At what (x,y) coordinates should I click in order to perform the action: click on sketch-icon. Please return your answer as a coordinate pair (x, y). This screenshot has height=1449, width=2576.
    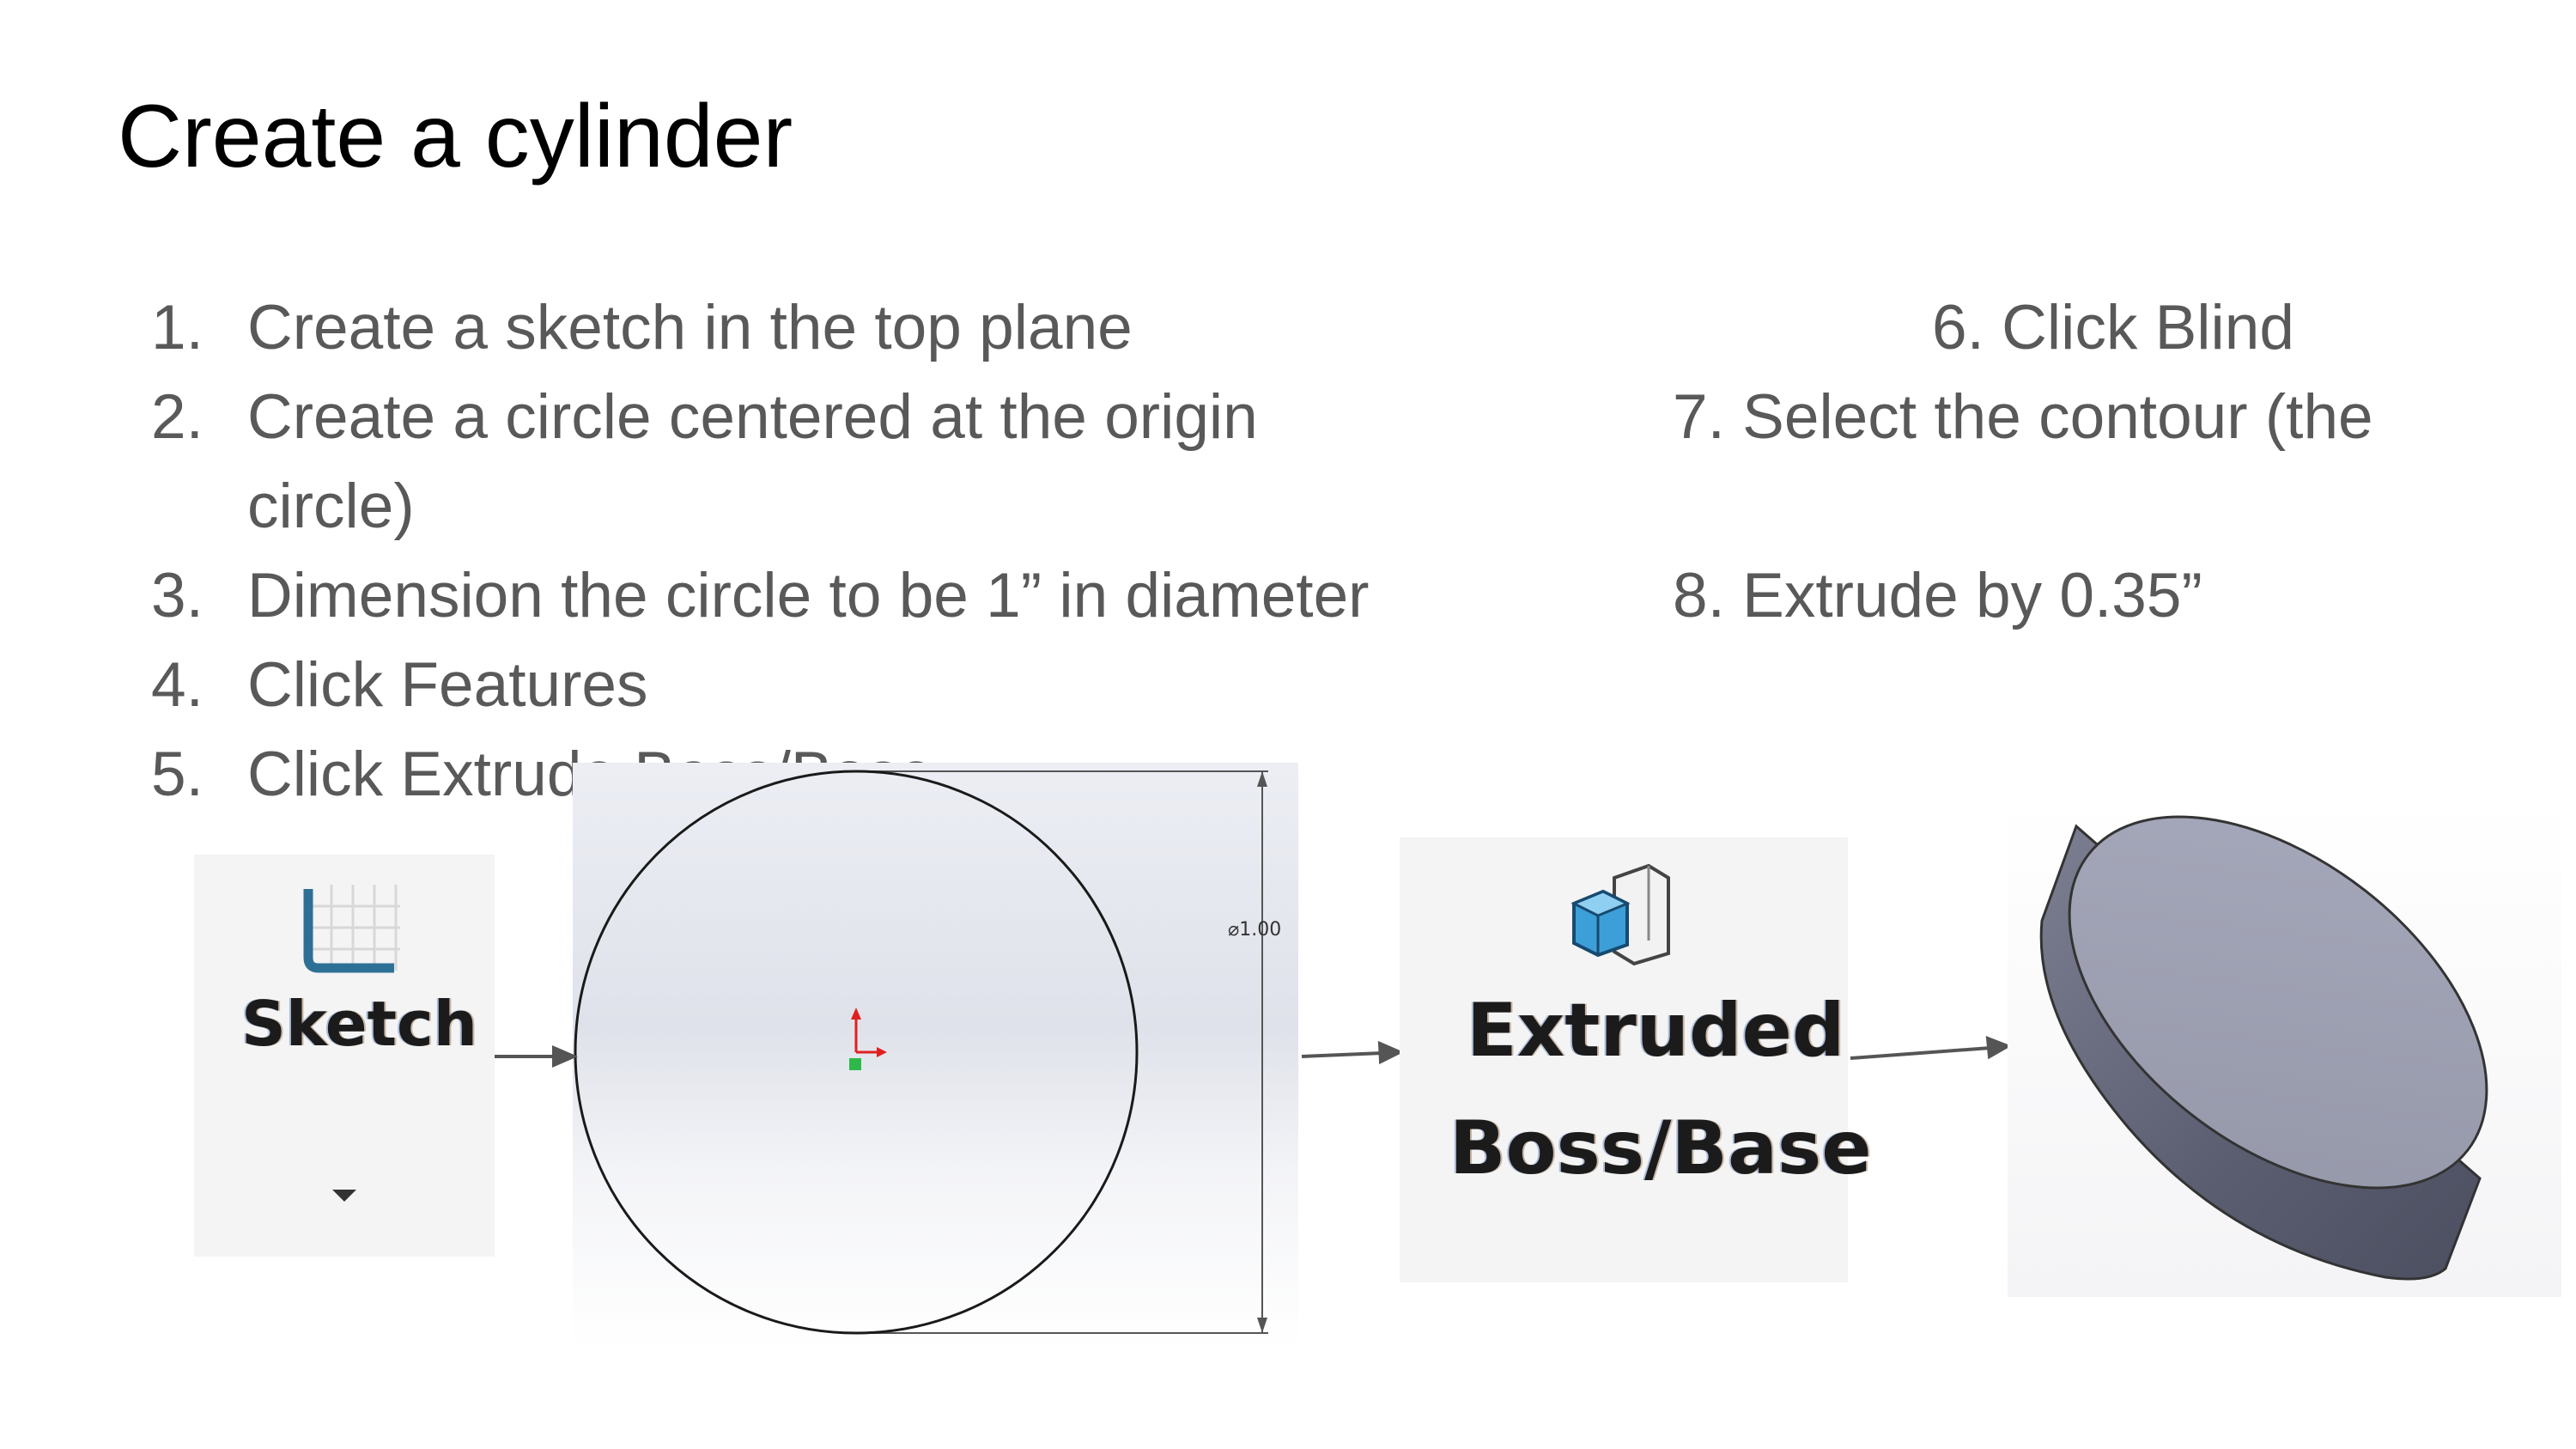
    Looking at the image, I should click on (351, 929).